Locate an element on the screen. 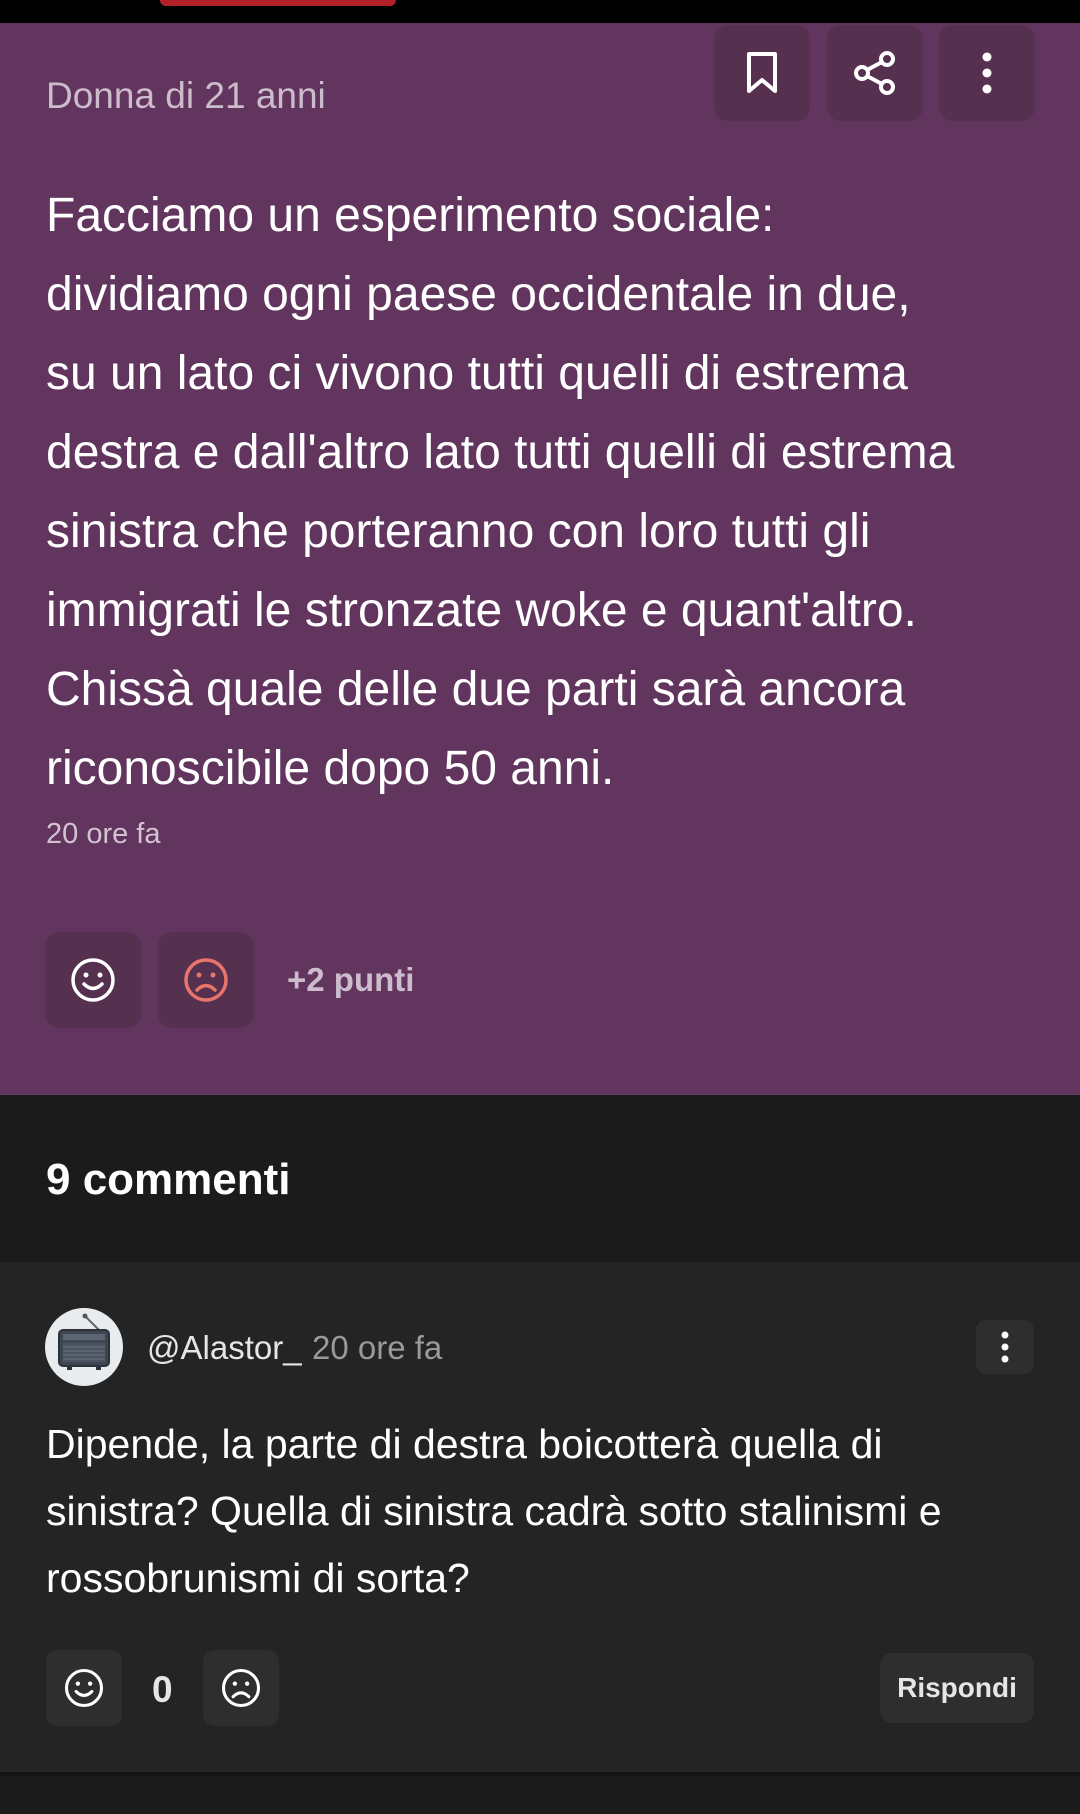 The height and width of the screenshot is (1814, 1080). comments-header: 9 commenti is located at coordinates (540, 1177).